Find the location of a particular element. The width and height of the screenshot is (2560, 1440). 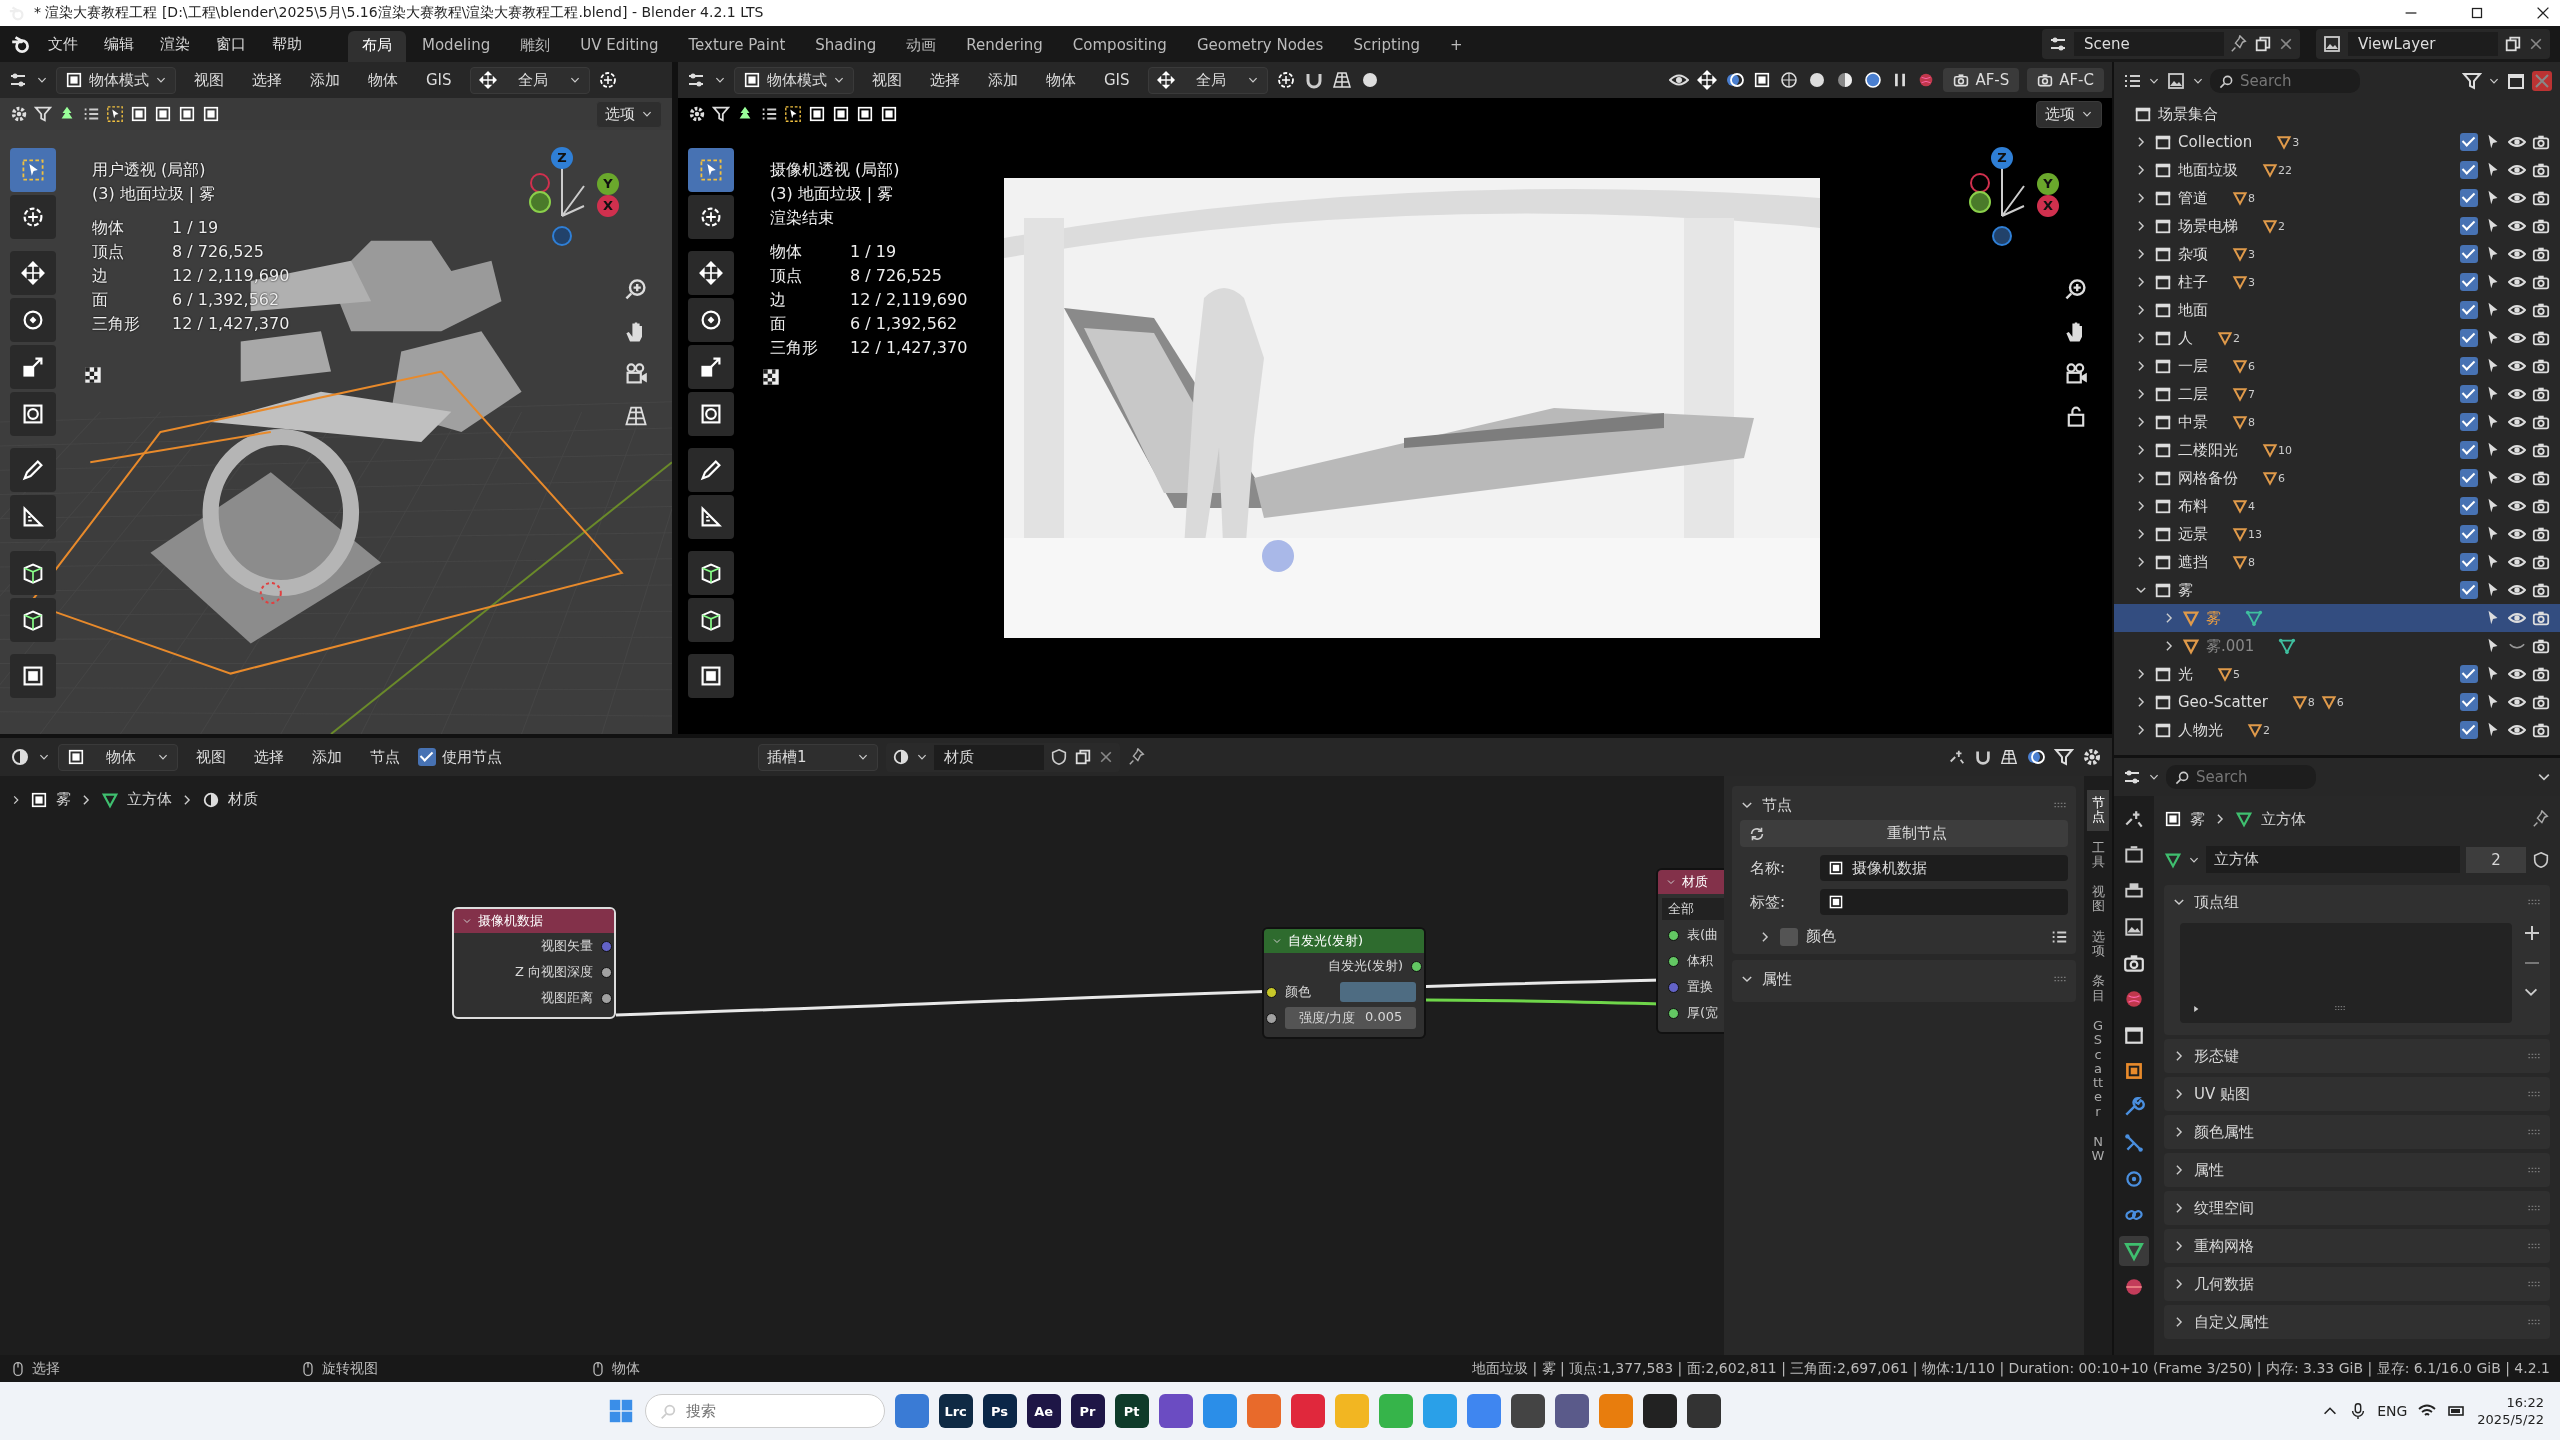

focus-button: AF-C is located at coordinates (2065, 80).